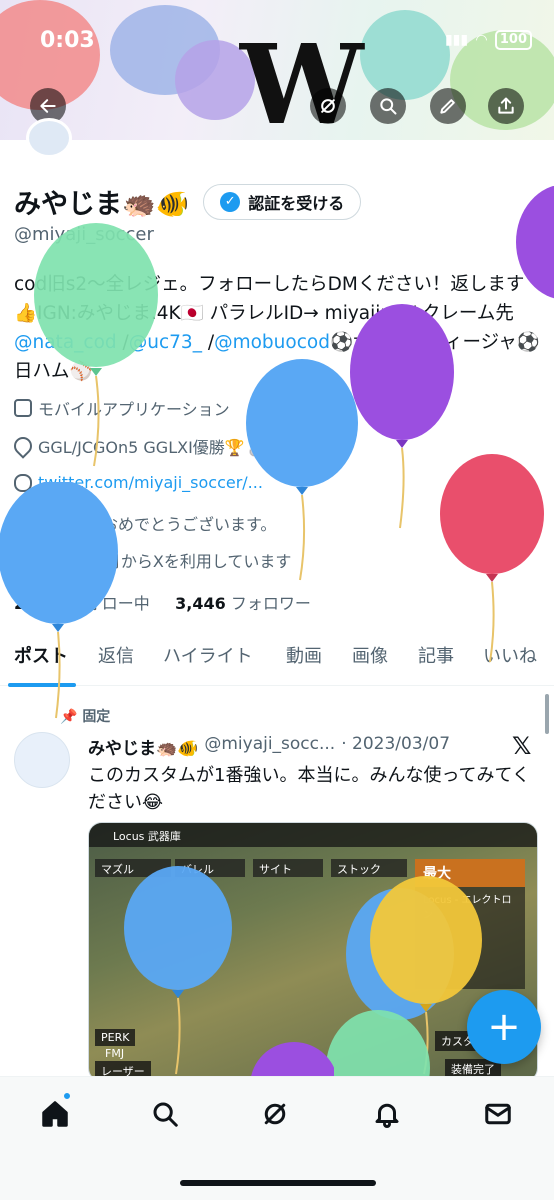  I want to click on followers-link: 3,446 フォロワー, so click(243, 603).